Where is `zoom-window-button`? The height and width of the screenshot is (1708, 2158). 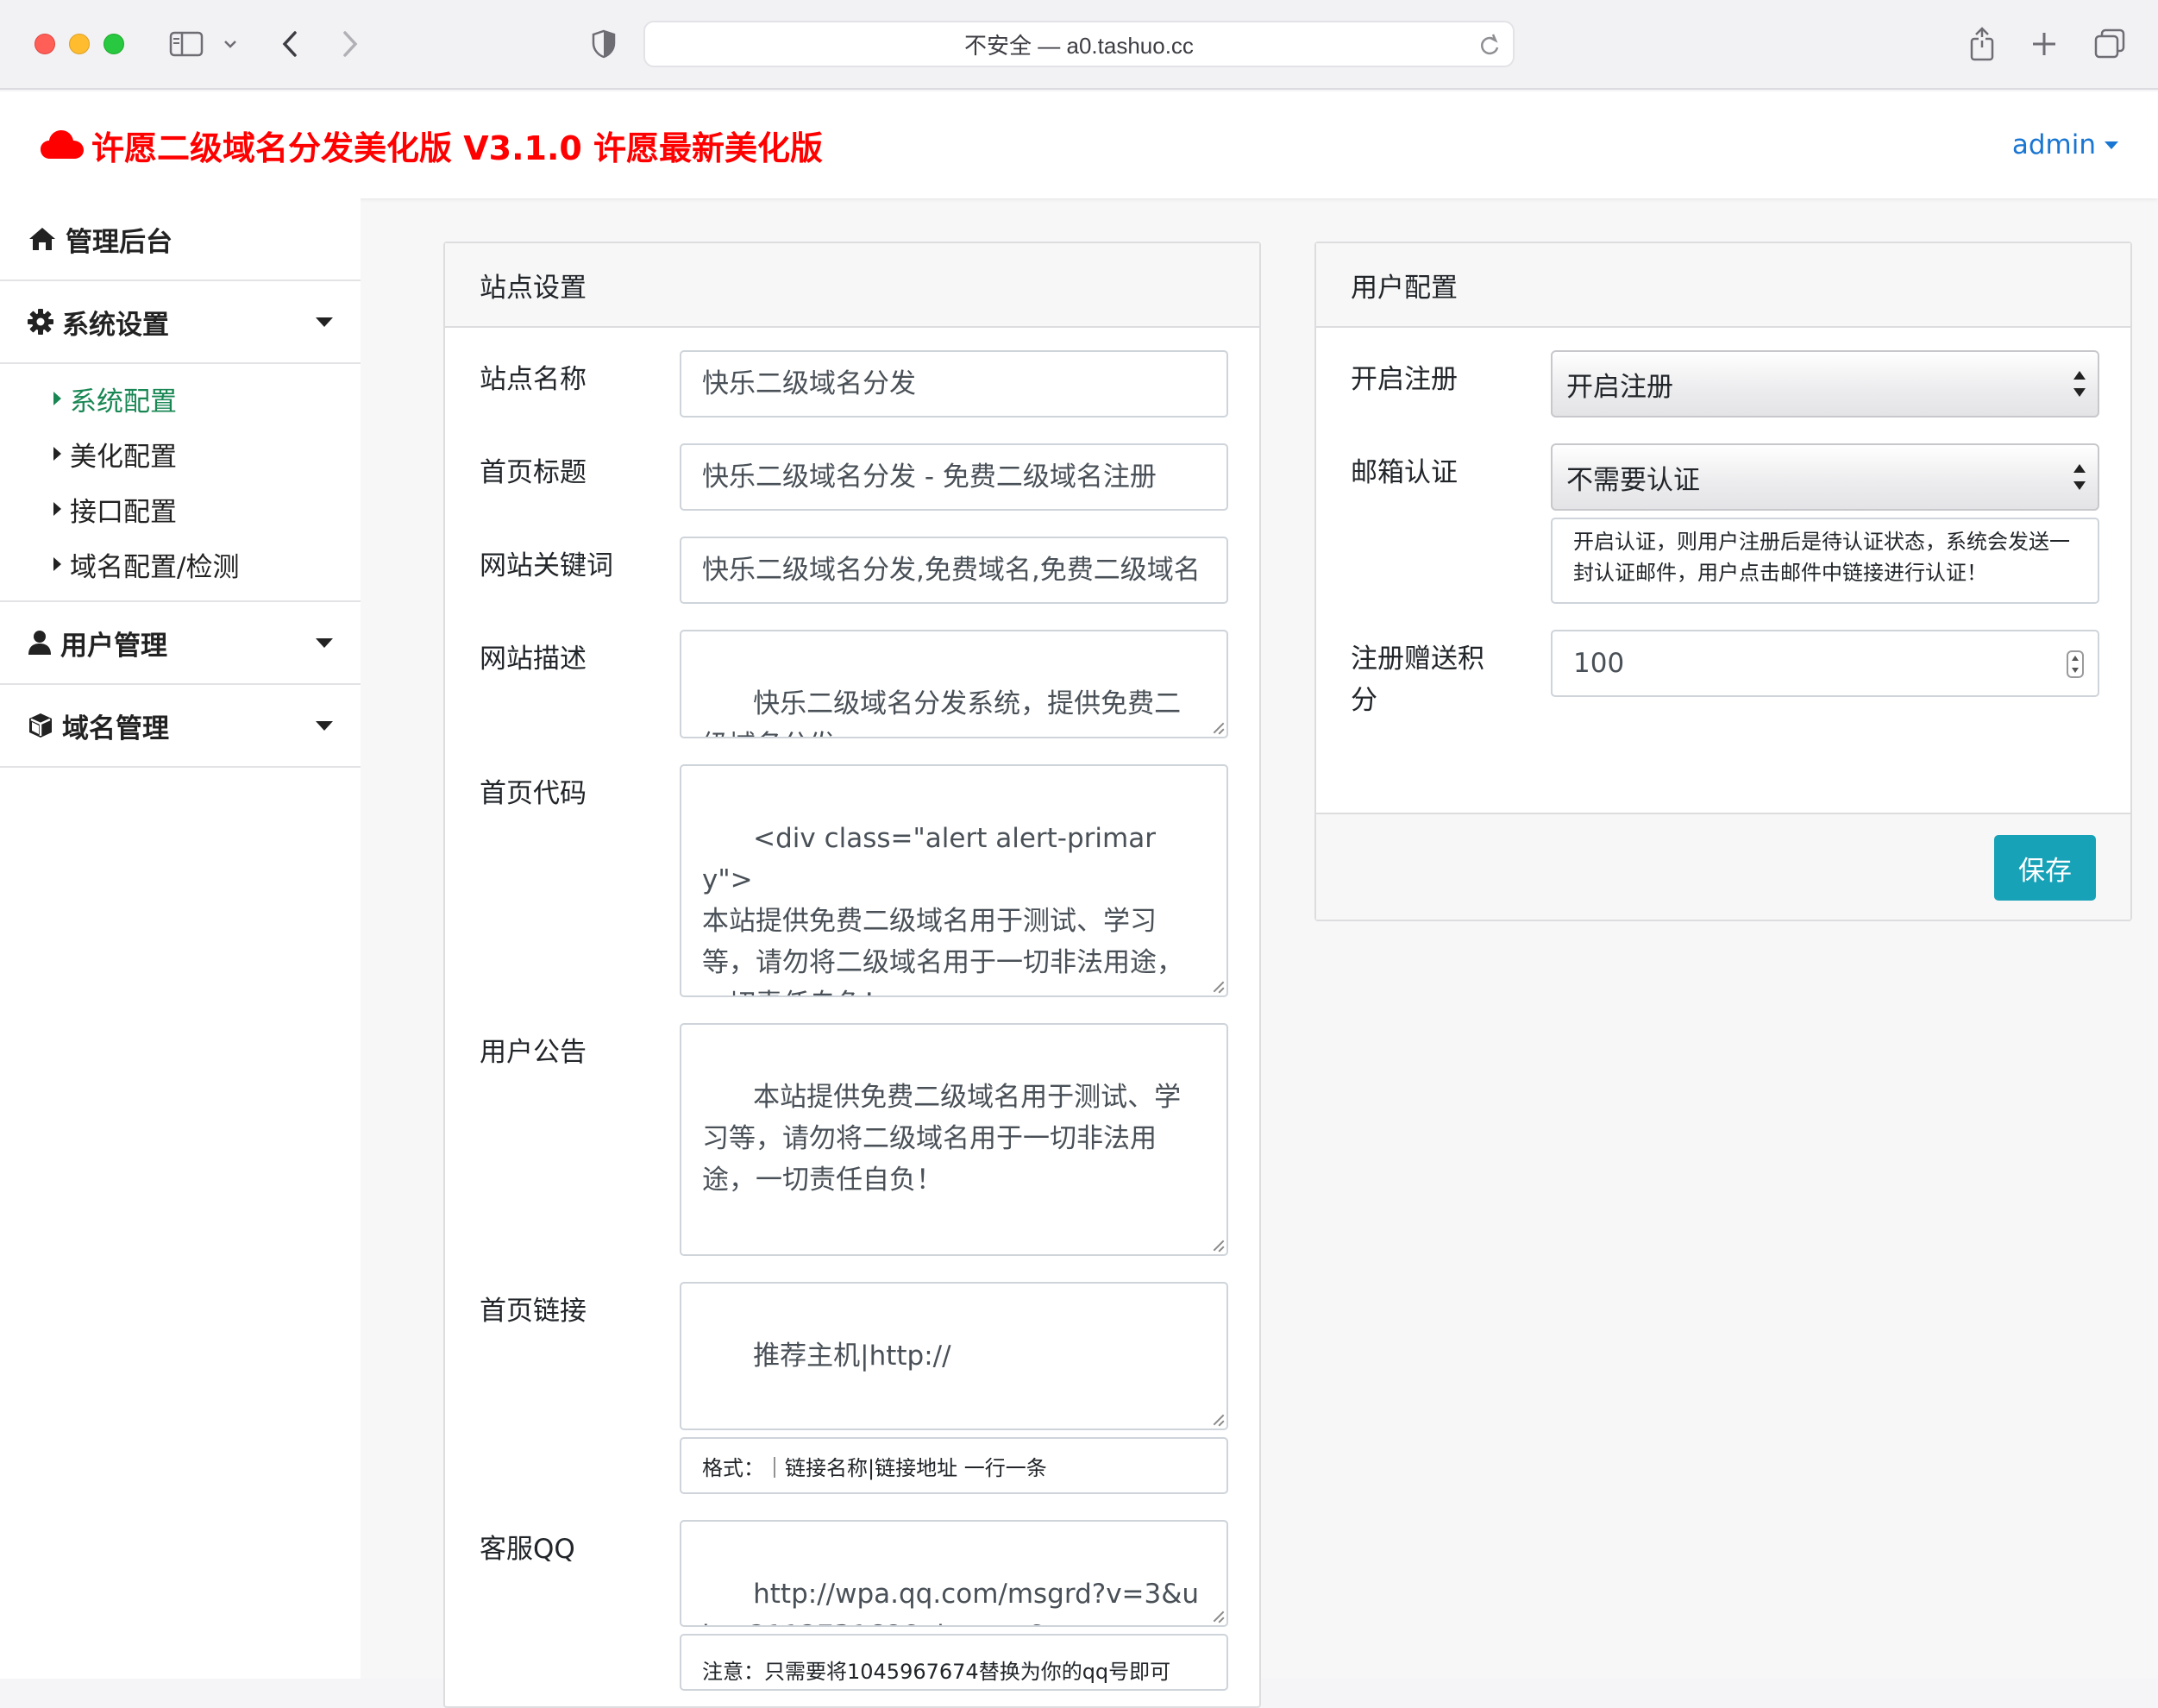
zoom-window-button is located at coordinates (114, 44).